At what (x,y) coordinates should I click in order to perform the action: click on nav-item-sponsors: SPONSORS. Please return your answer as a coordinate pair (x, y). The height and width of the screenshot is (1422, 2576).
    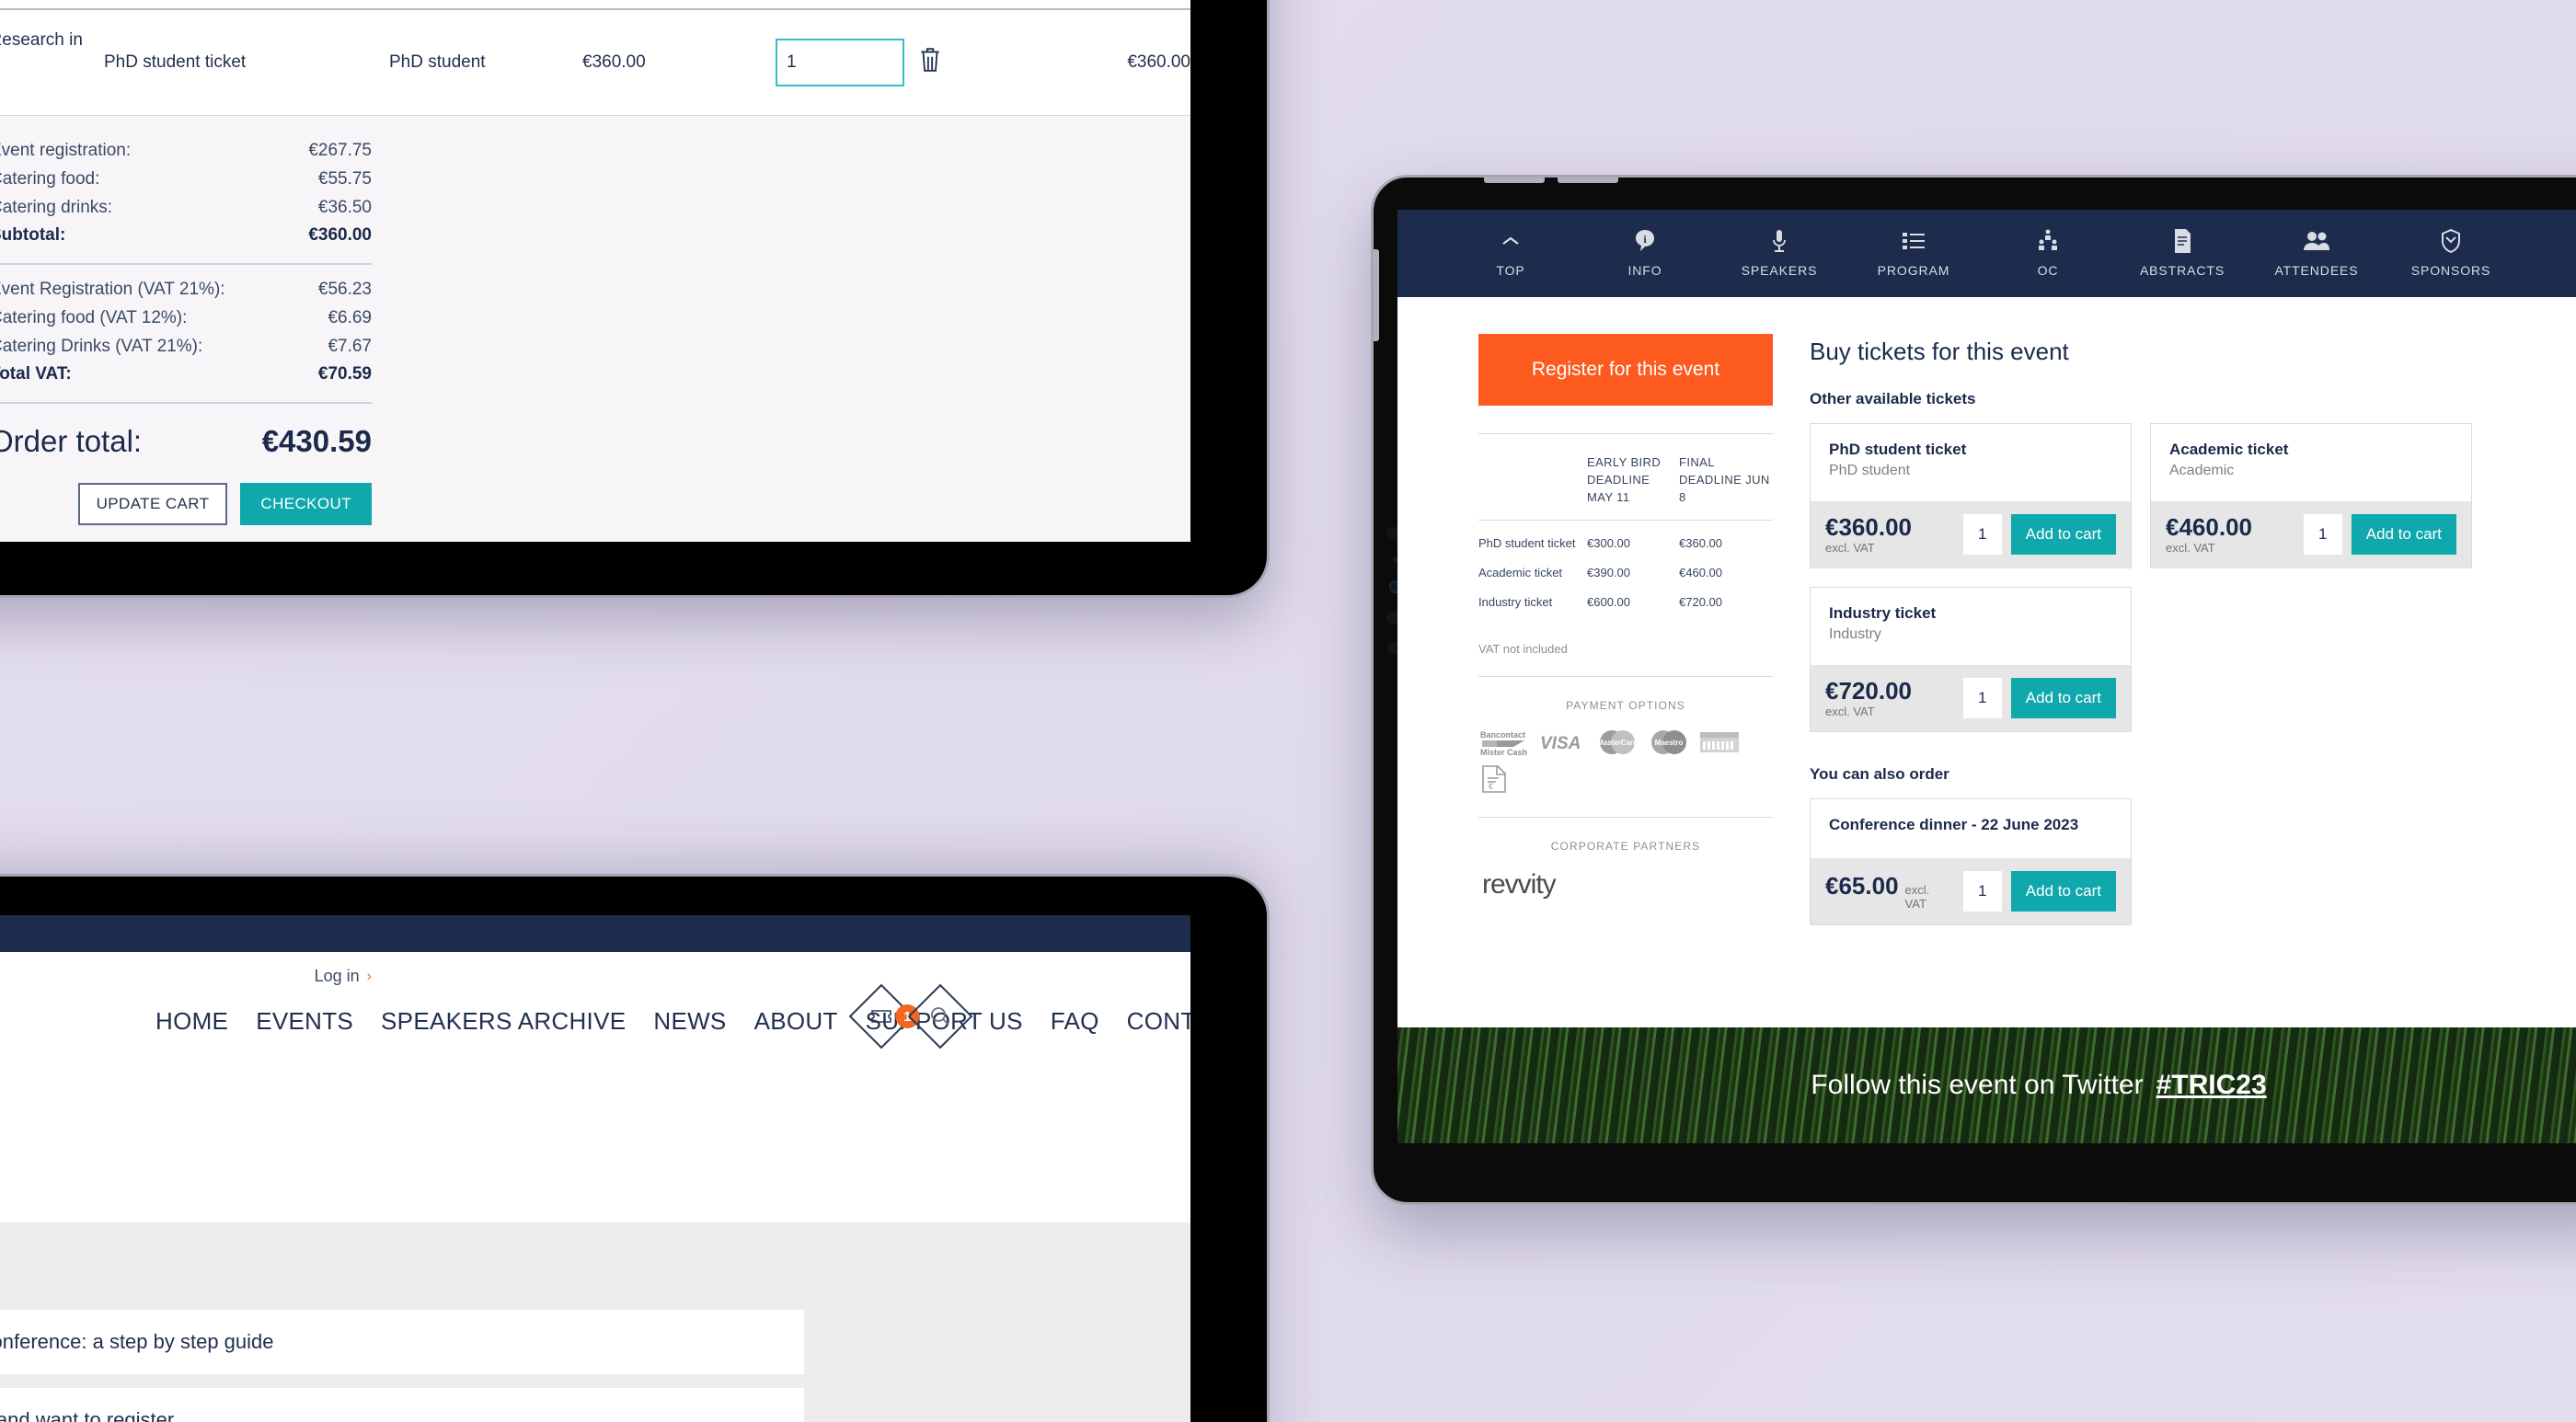
    Looking at the image, I should click on (2451, 253).